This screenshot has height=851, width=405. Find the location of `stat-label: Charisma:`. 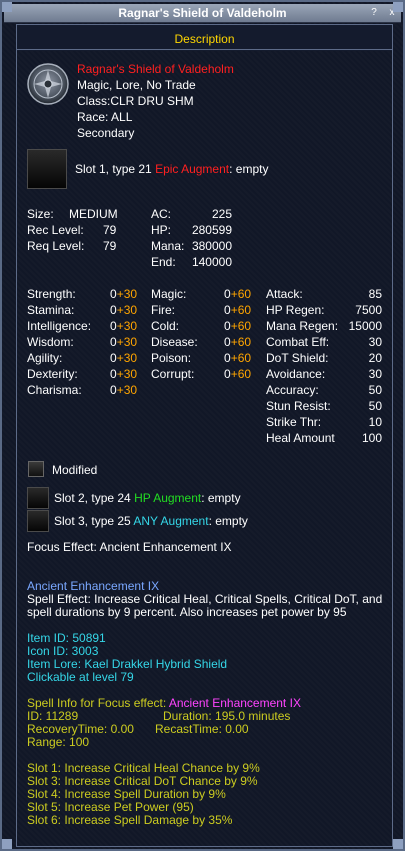

stat-label: Charisma: is located at coordinates (54, 390).